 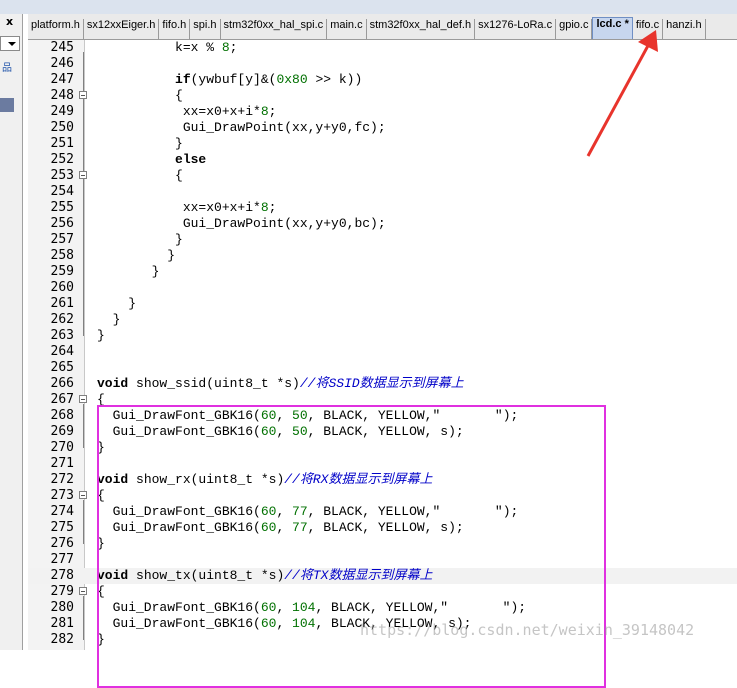 I want to click on panel-close-icon: x, so click(x=9, y=21).